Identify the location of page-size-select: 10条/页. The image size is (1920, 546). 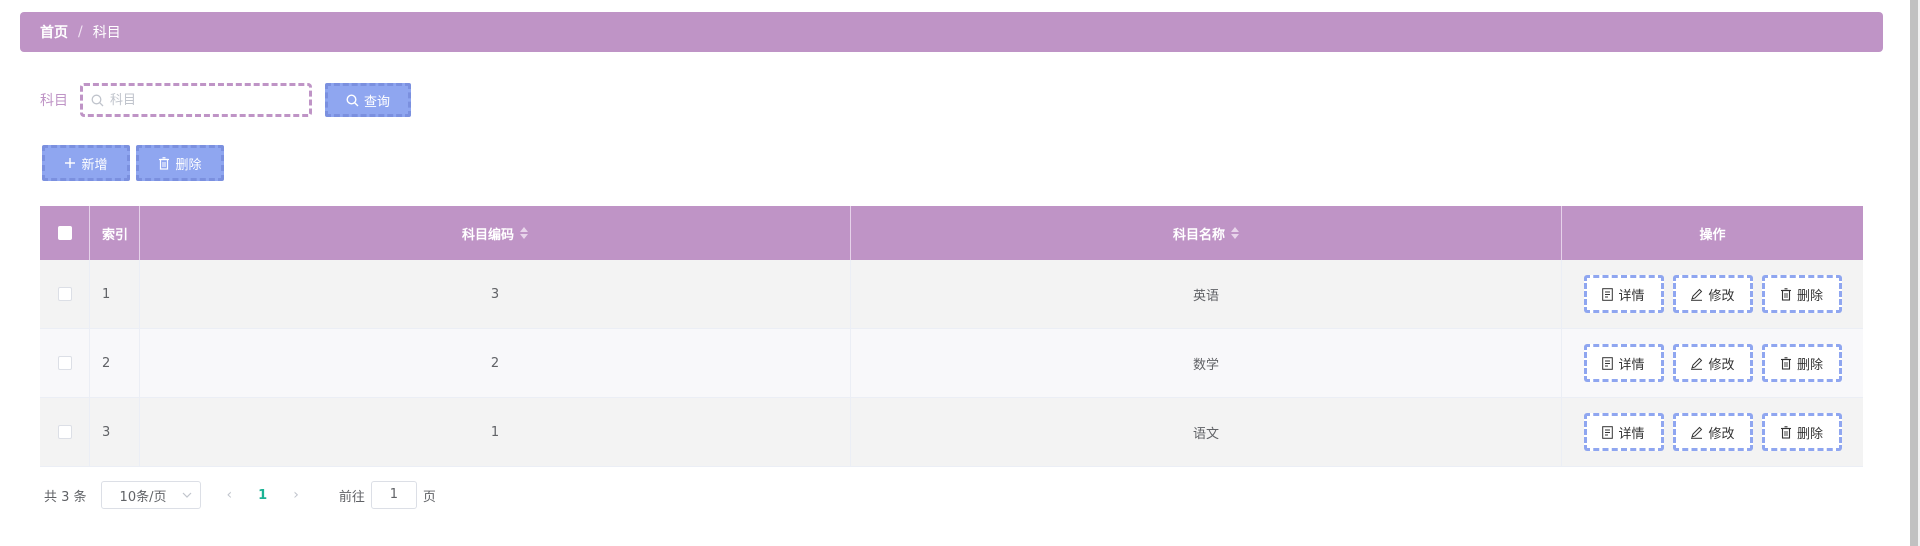
(150, 495).